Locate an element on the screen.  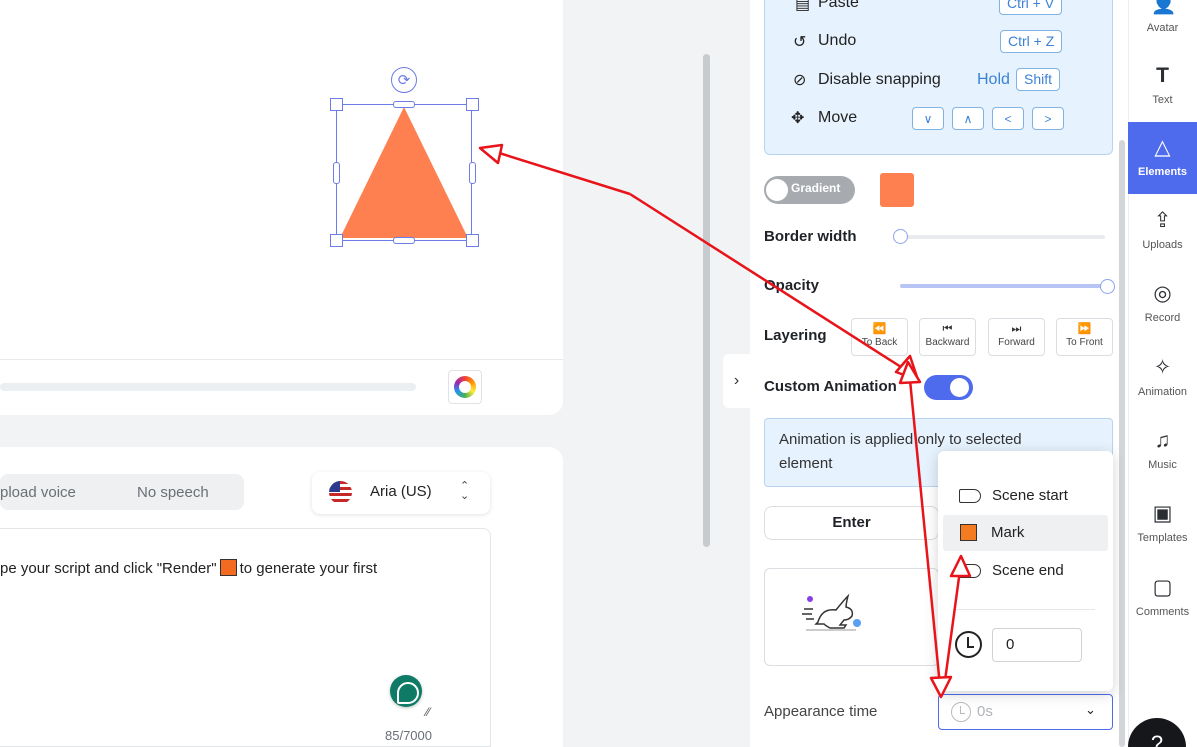
backward-button: ⏮ Backward is located at coordinates (947, 337).